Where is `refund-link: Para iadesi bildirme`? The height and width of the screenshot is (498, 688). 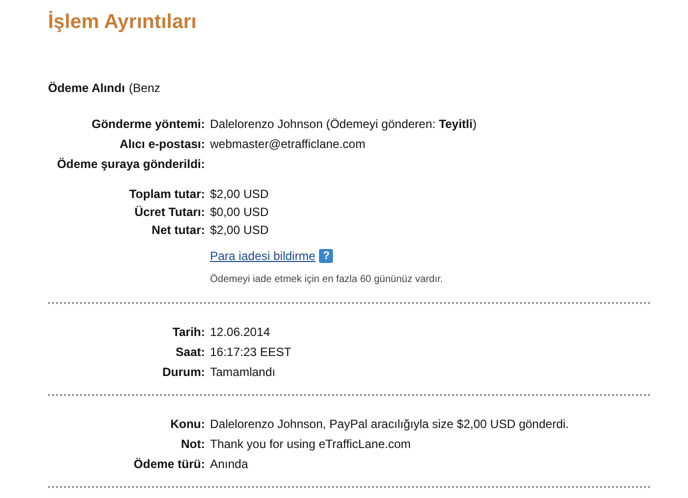
refund-link: Para iadesi bildirme is located at coordinates (263, 256).